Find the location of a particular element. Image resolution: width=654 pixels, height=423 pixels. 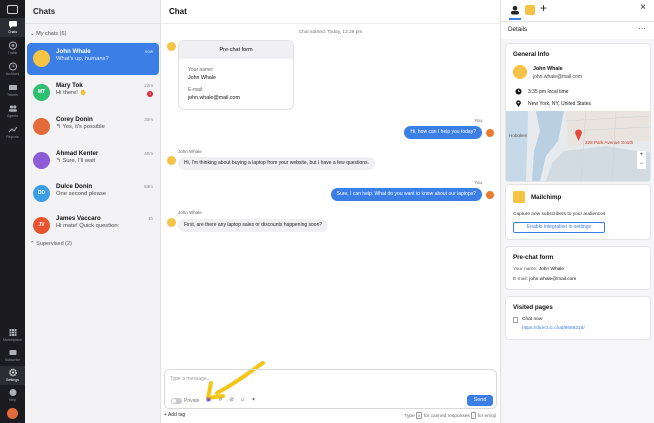

map-label-hoboken: Hoboken is located at coordinates (518, 135).